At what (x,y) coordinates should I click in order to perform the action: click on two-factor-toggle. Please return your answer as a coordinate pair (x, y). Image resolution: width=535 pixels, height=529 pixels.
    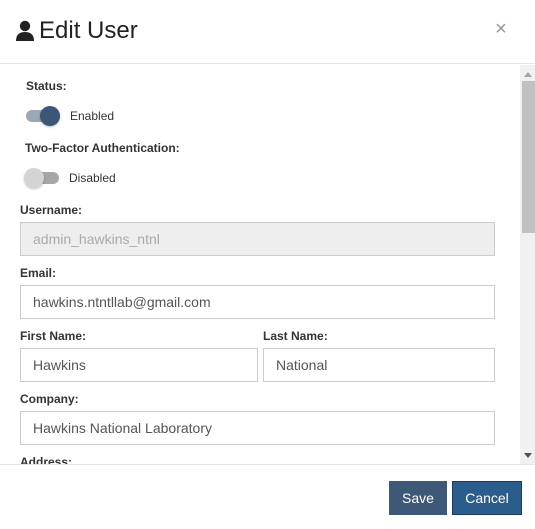
    Looking at the image, I should click on (42, 178).